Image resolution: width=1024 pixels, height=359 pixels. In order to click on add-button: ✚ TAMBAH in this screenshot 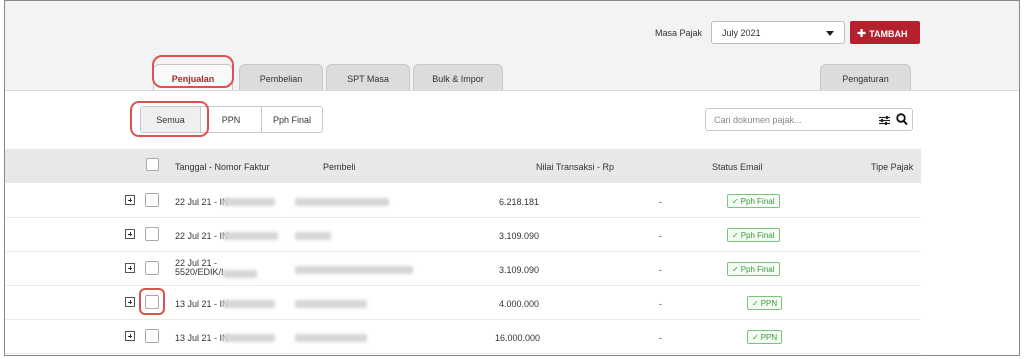, I will do `click(885, 32)`.